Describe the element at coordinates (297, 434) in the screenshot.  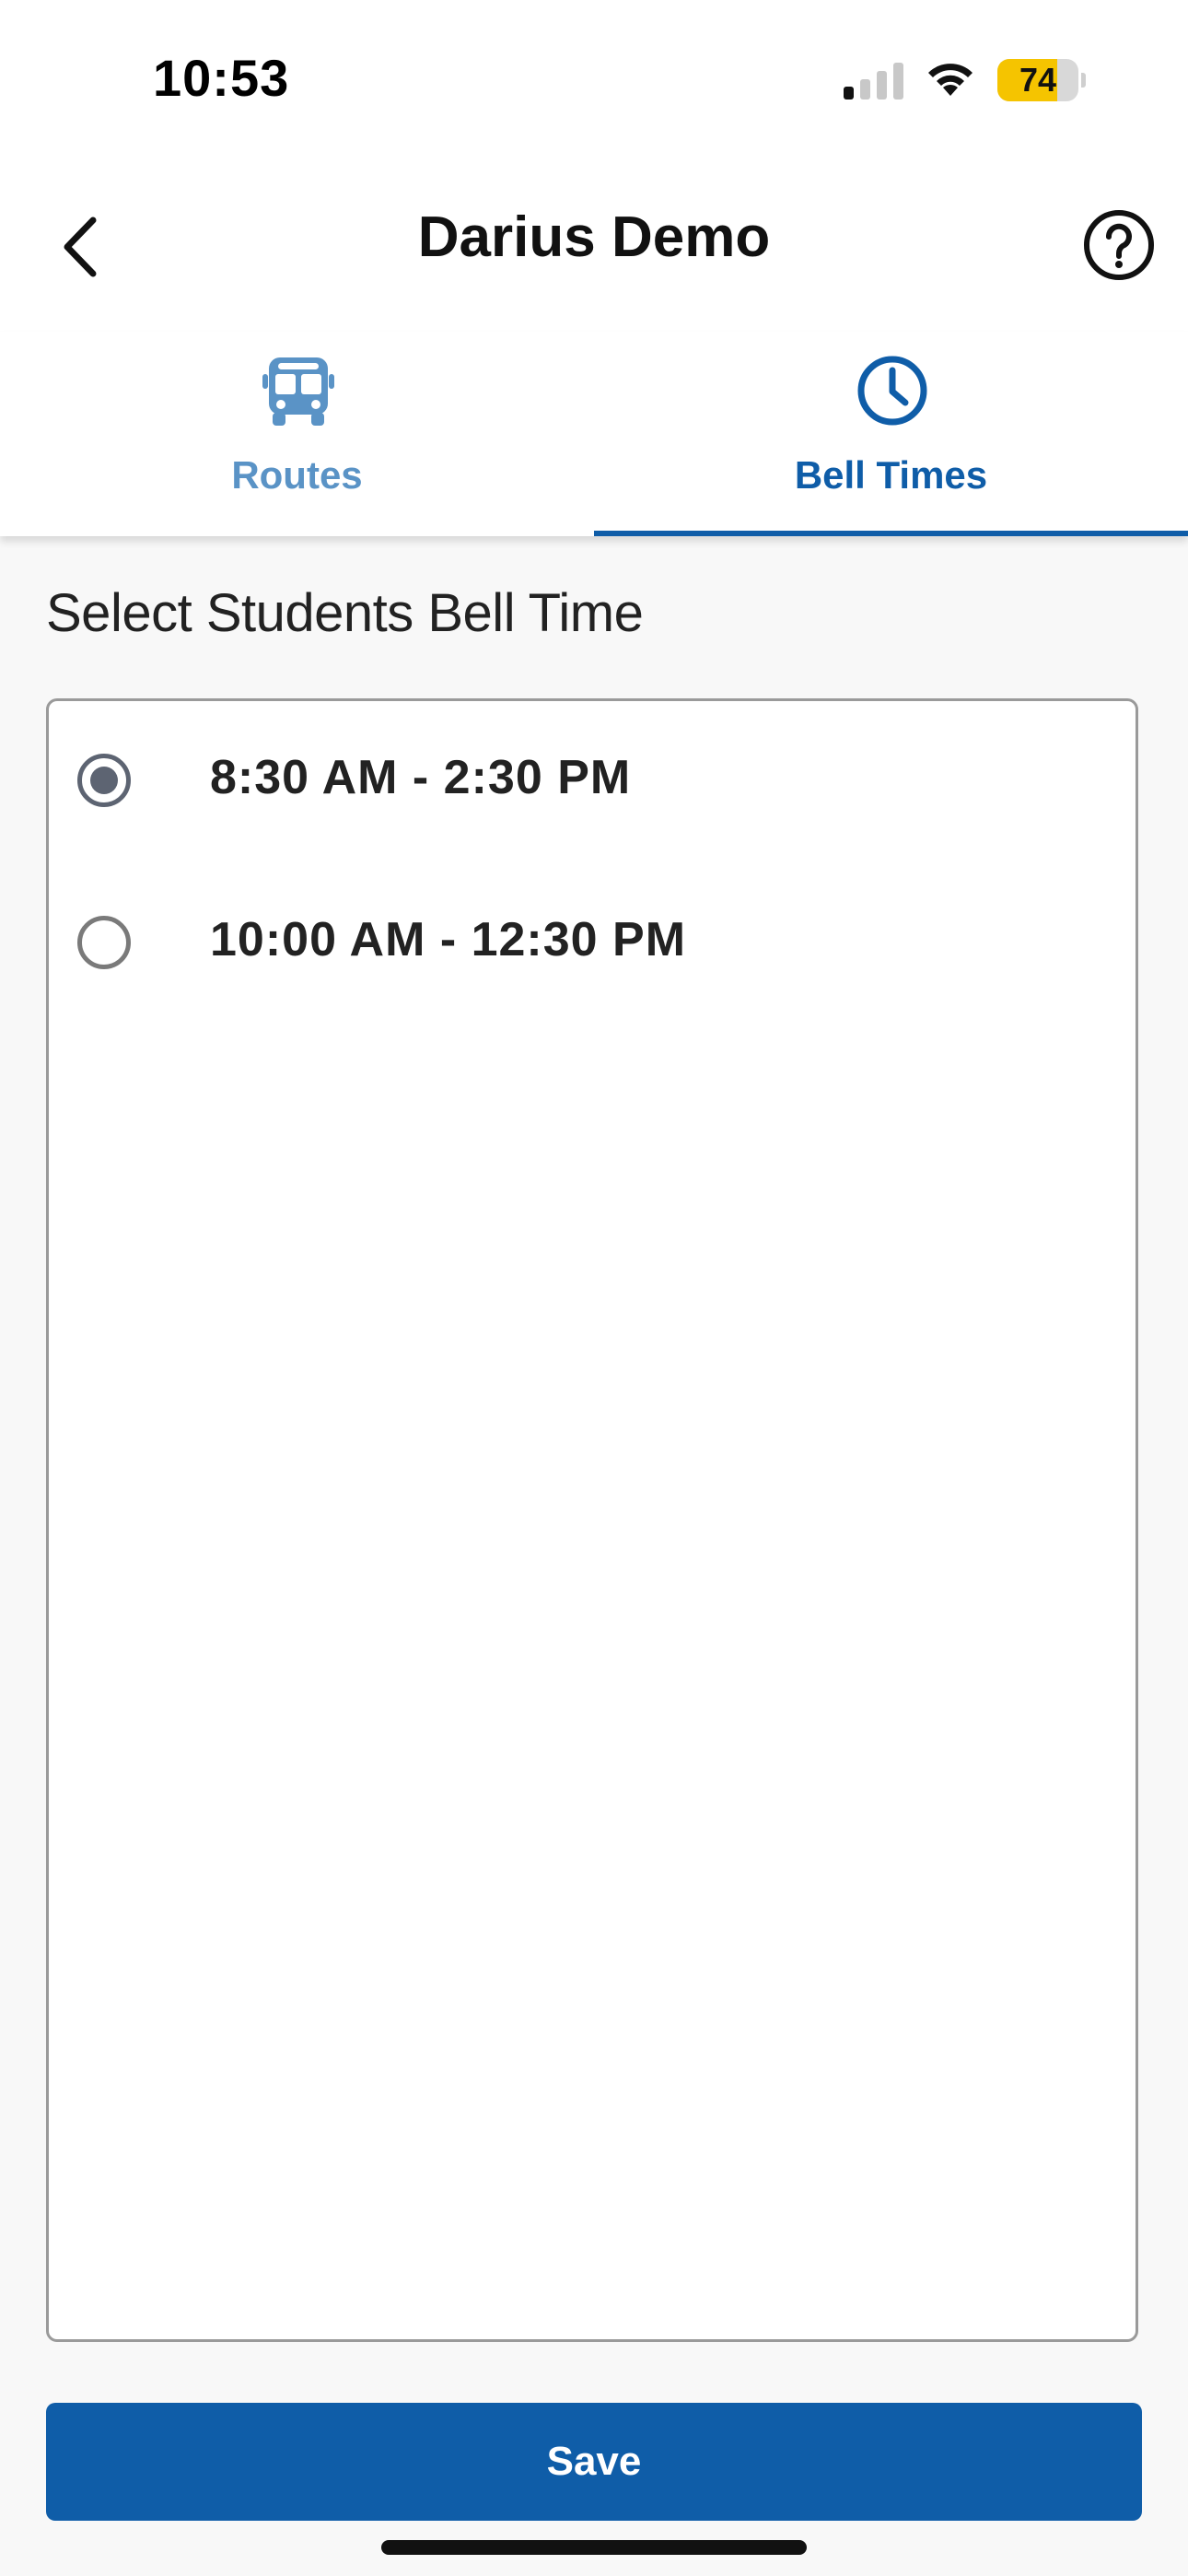
I see `tab-routes: Routes` at that location.